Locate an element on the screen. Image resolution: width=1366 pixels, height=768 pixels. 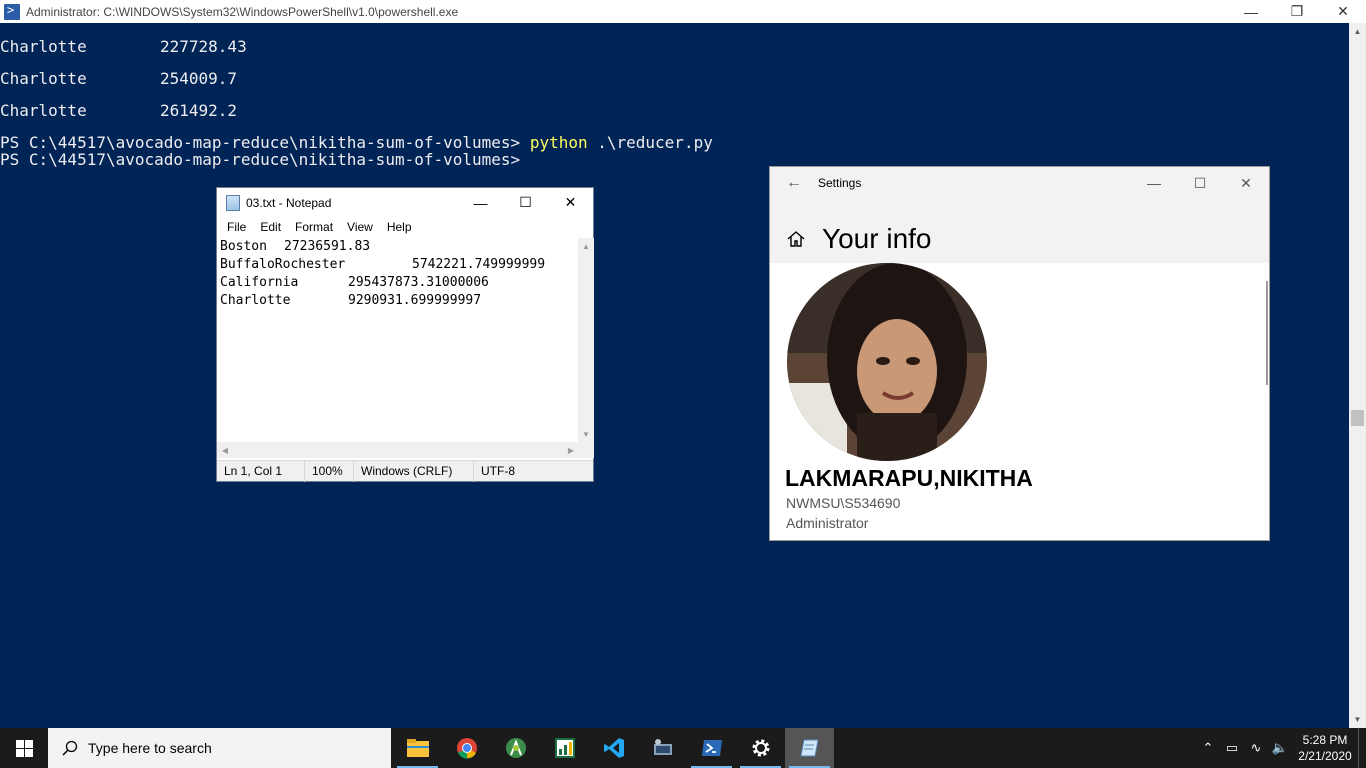
page-heading: Your info is located at coordinates (859, 239).